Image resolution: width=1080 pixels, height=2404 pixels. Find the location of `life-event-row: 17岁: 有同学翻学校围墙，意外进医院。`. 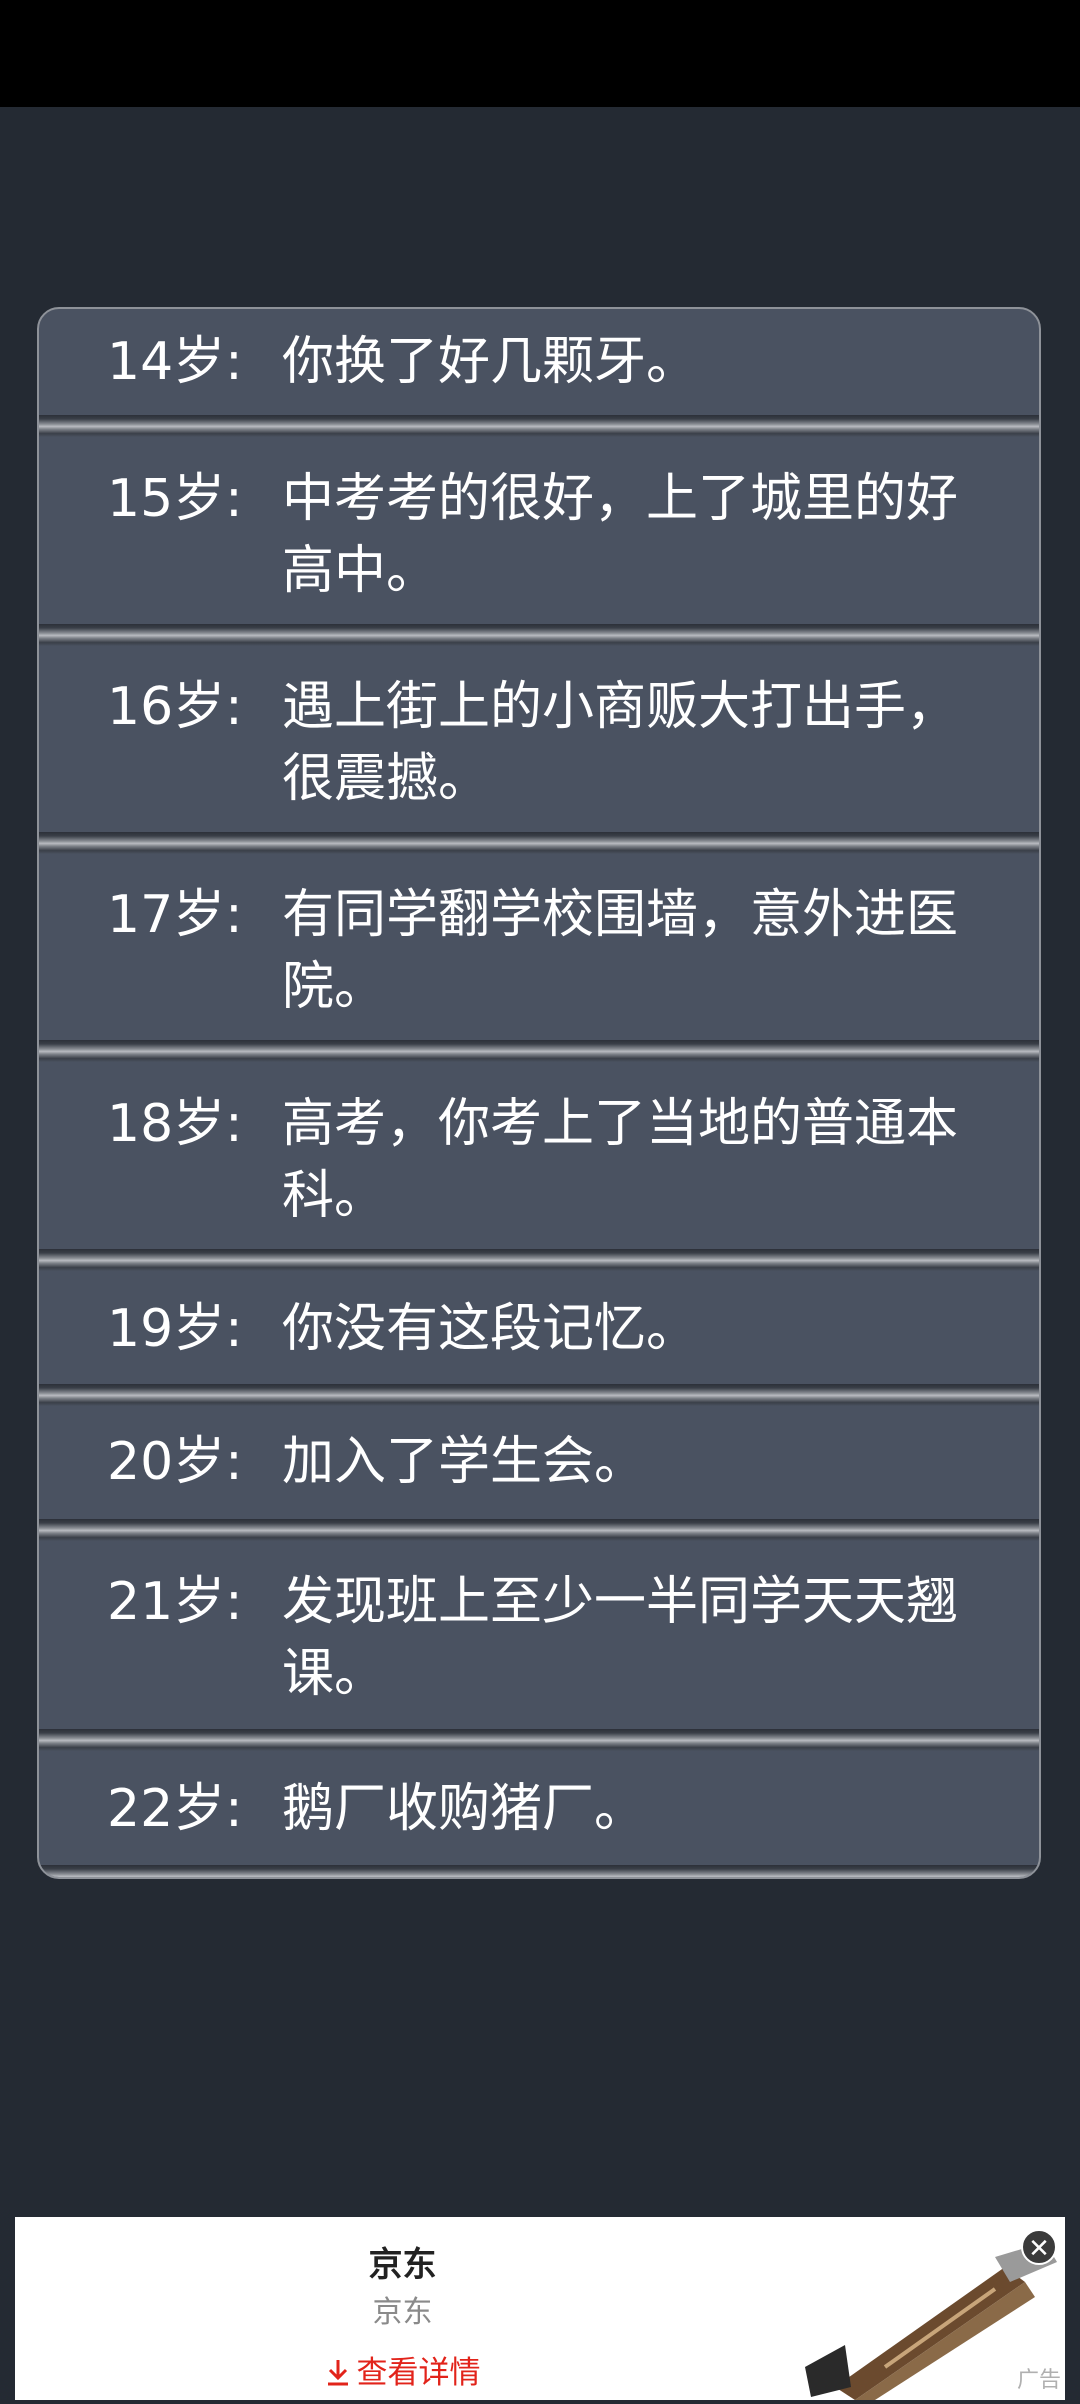

life-event-row: 17岁: 有同学翻学校围墙，意外进医院。 is located at coordinates (539, 947).